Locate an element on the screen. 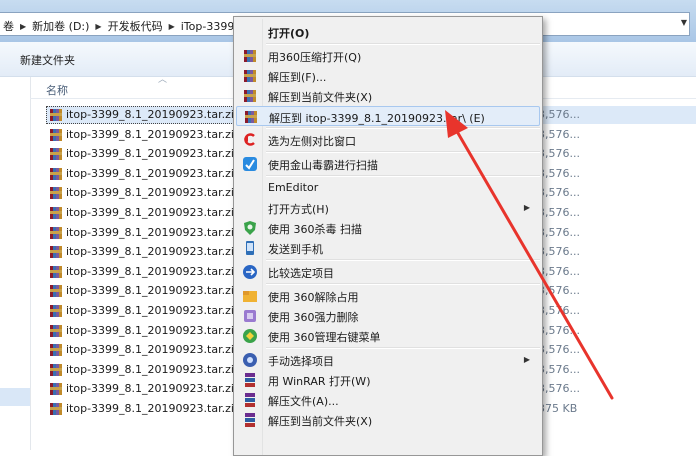 The width and height of the screenshot is (696, 456). arrow-shaft is located at coordinates (533, 263).